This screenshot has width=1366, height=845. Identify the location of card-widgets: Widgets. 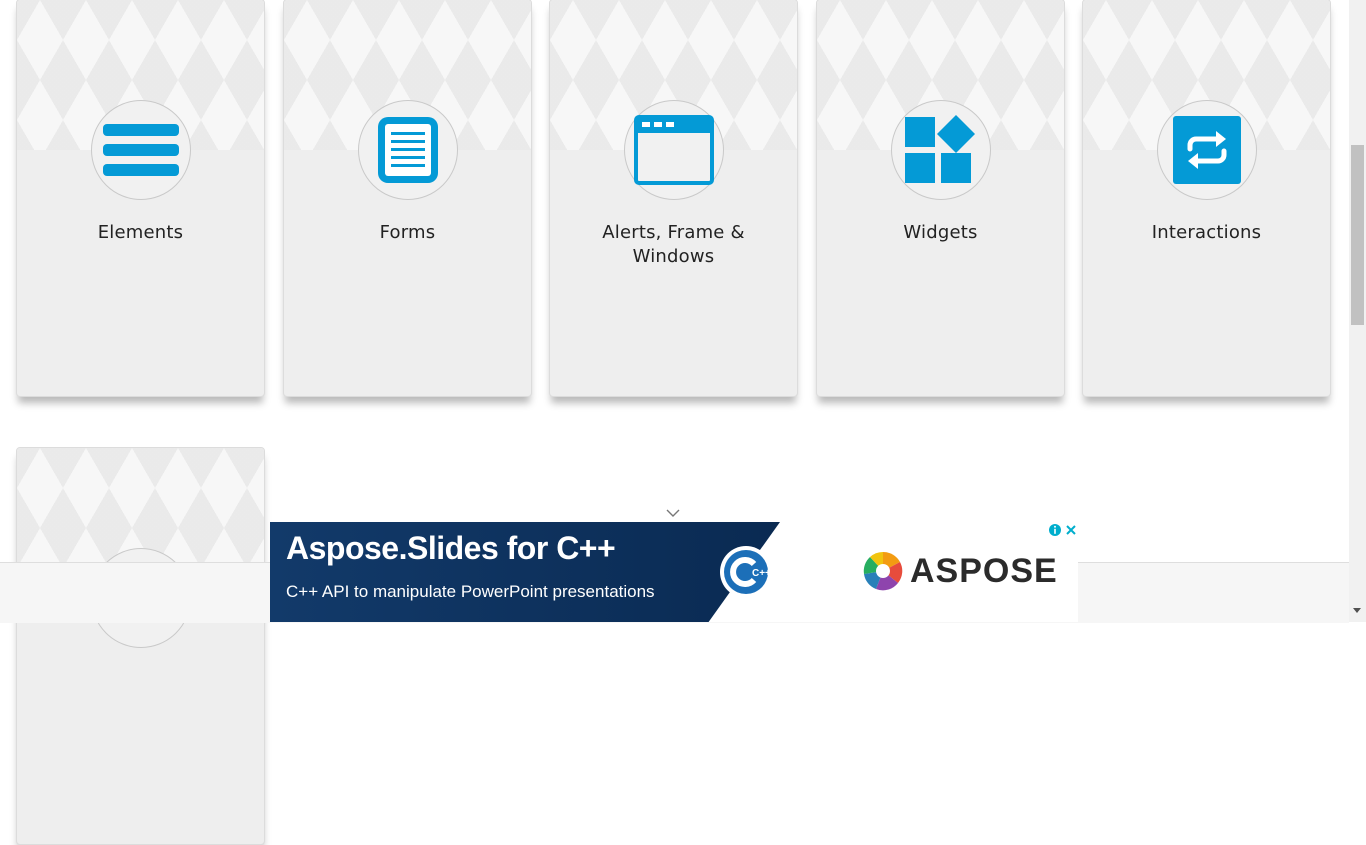
(940, 198).